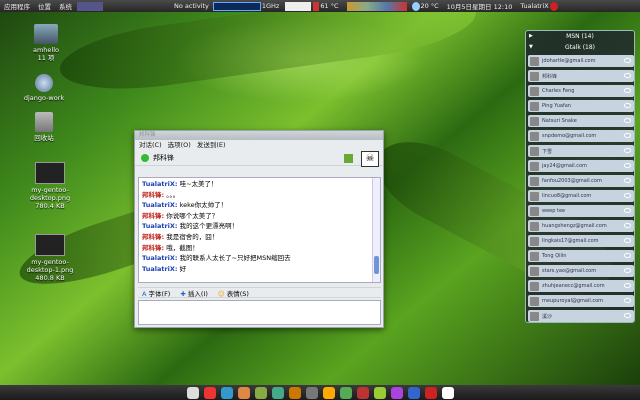  Describe the element at coordinates (581, 121) in the screenshot. I see `buddy-row: Natsuri Snake` at that location.